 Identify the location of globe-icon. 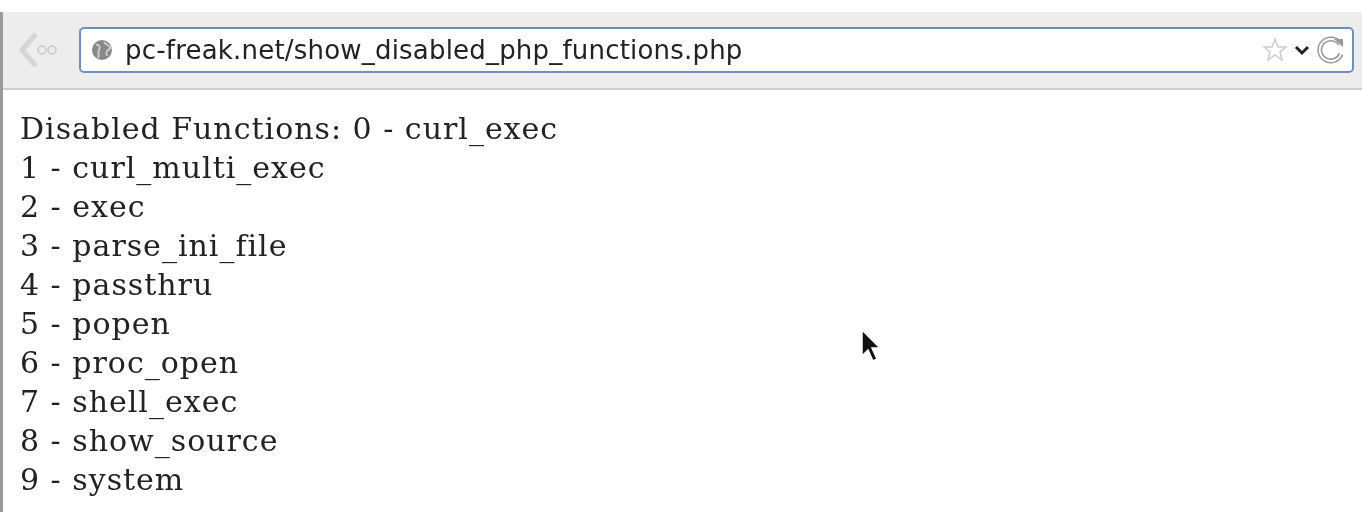
(102, 50).